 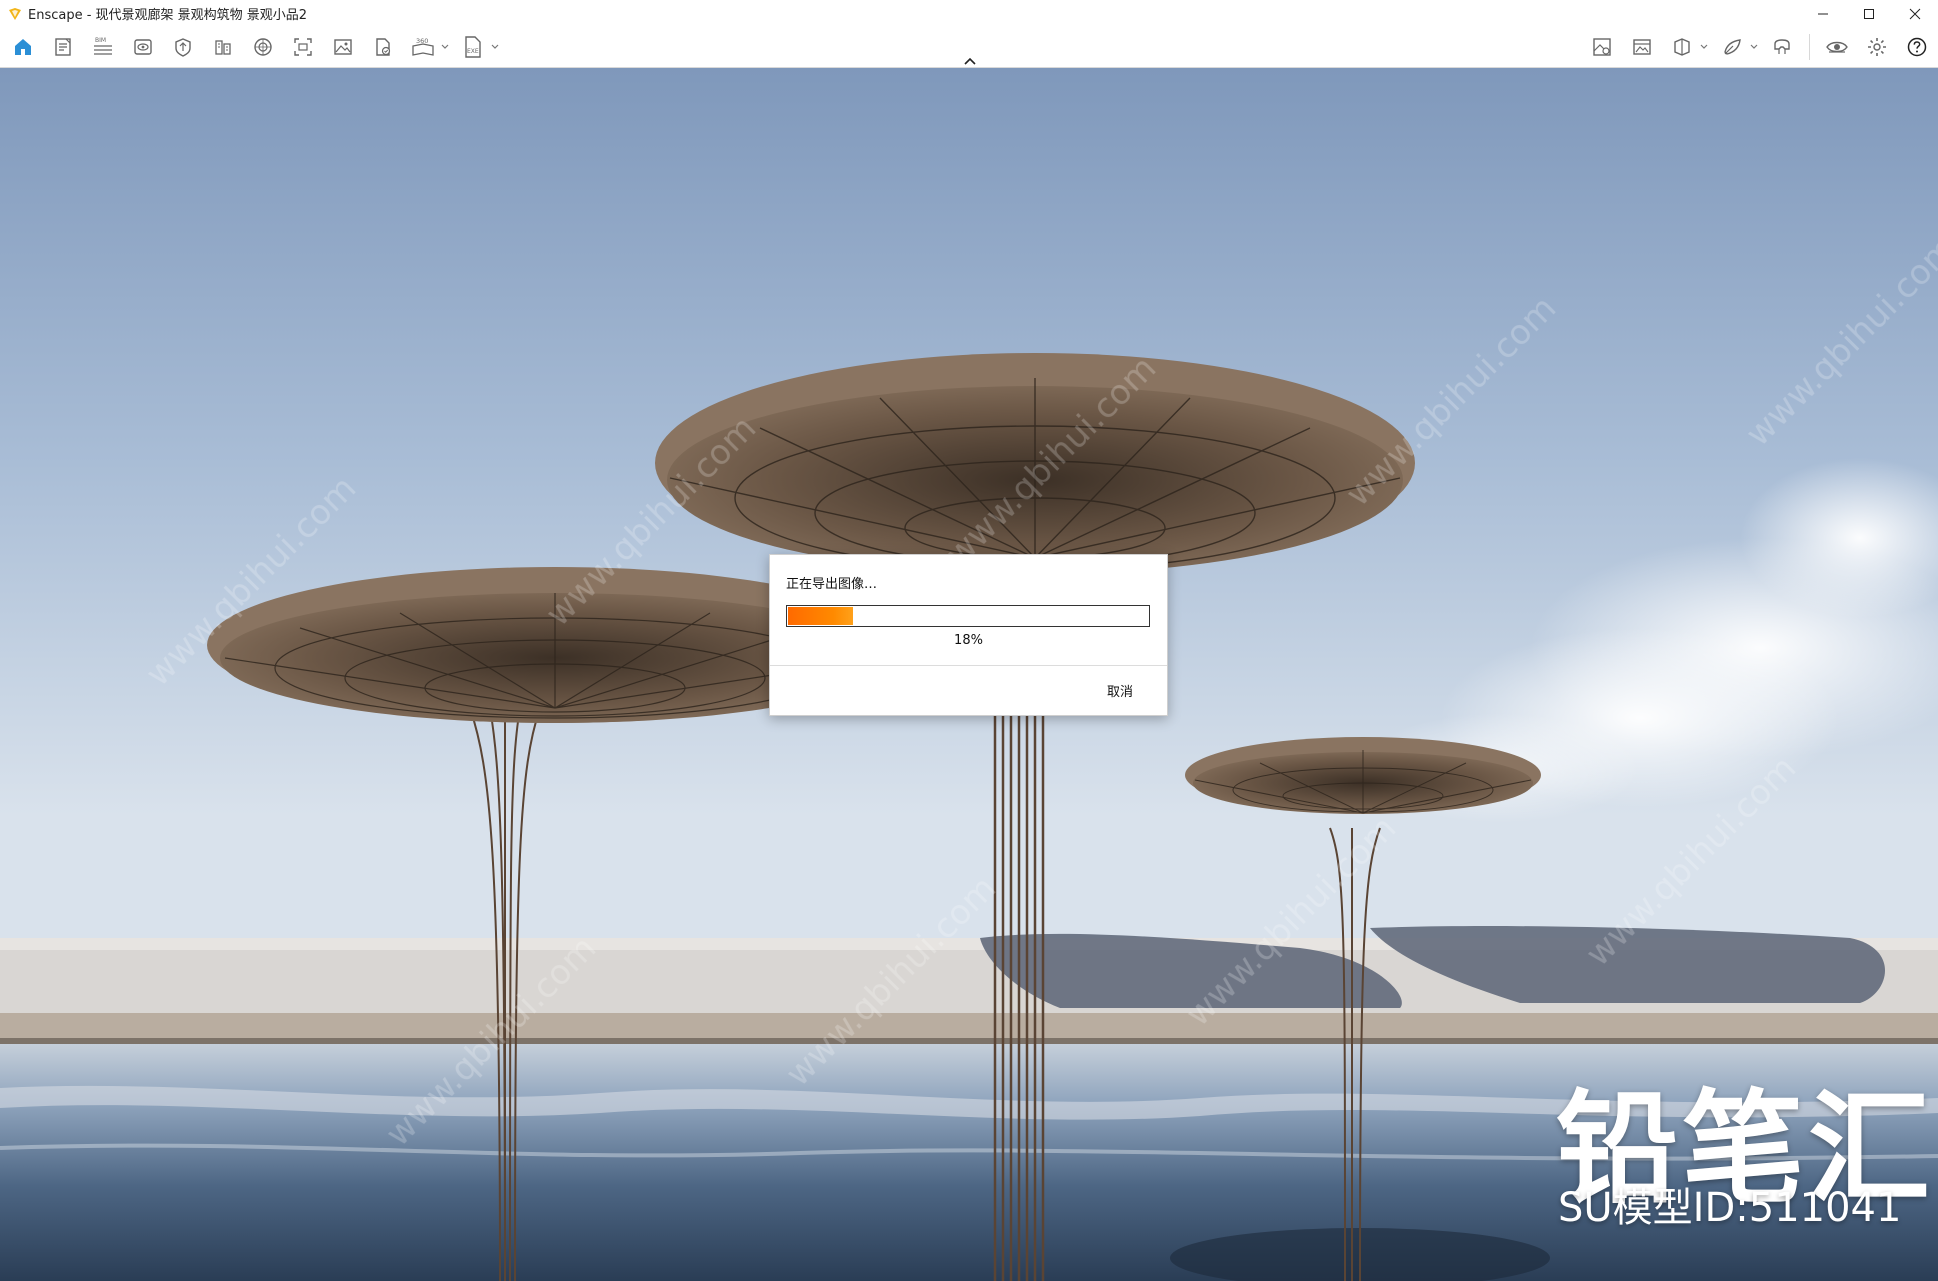 I want to click on settings-button, so click(x=1877, y=47).